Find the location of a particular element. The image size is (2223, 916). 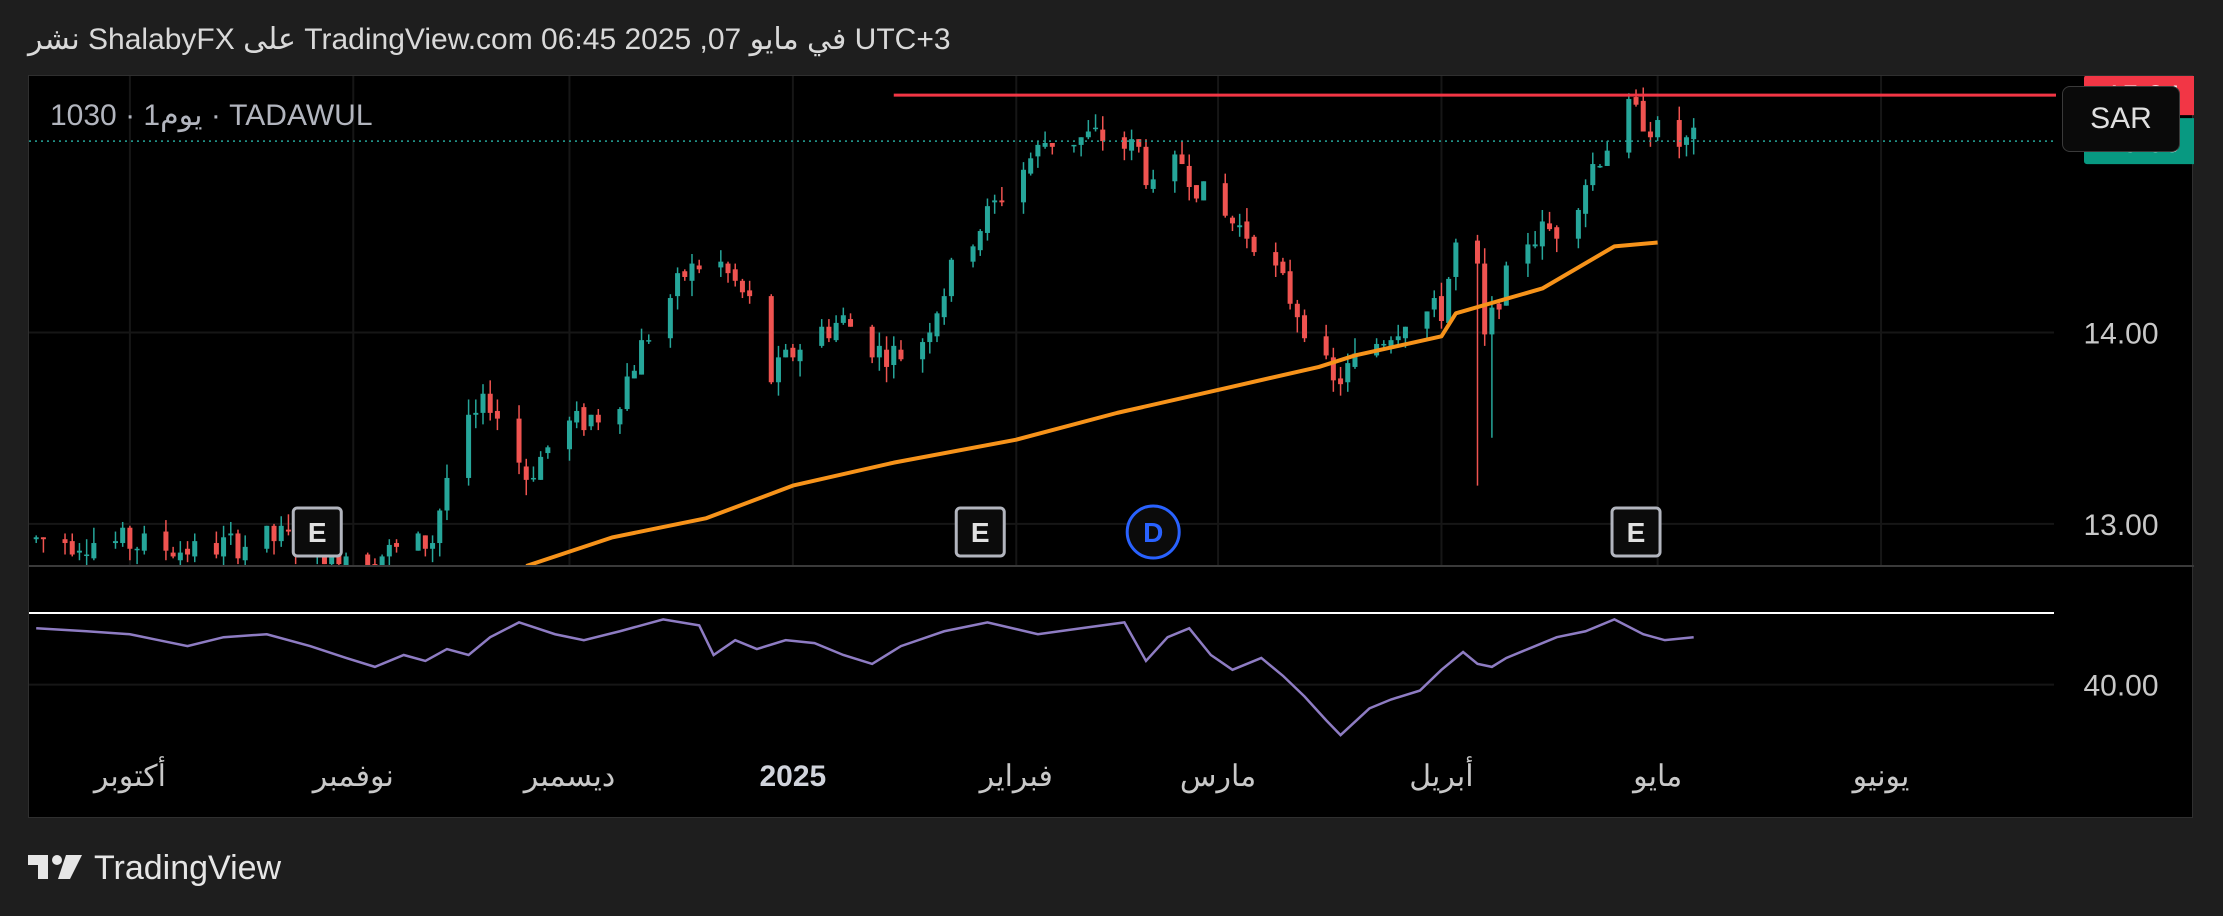

tradingview-logo: TradingView is located at coordinates (154, 868).